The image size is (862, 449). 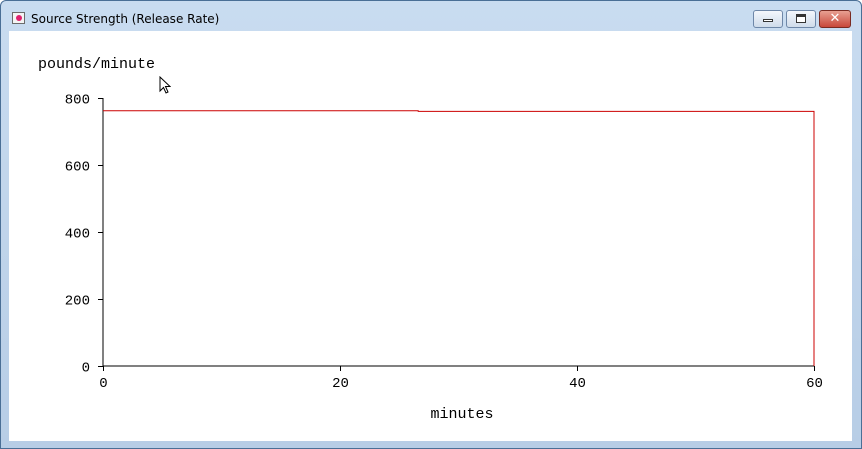 I want to click on y-tick-label: 400, so click(x=77, y=235).